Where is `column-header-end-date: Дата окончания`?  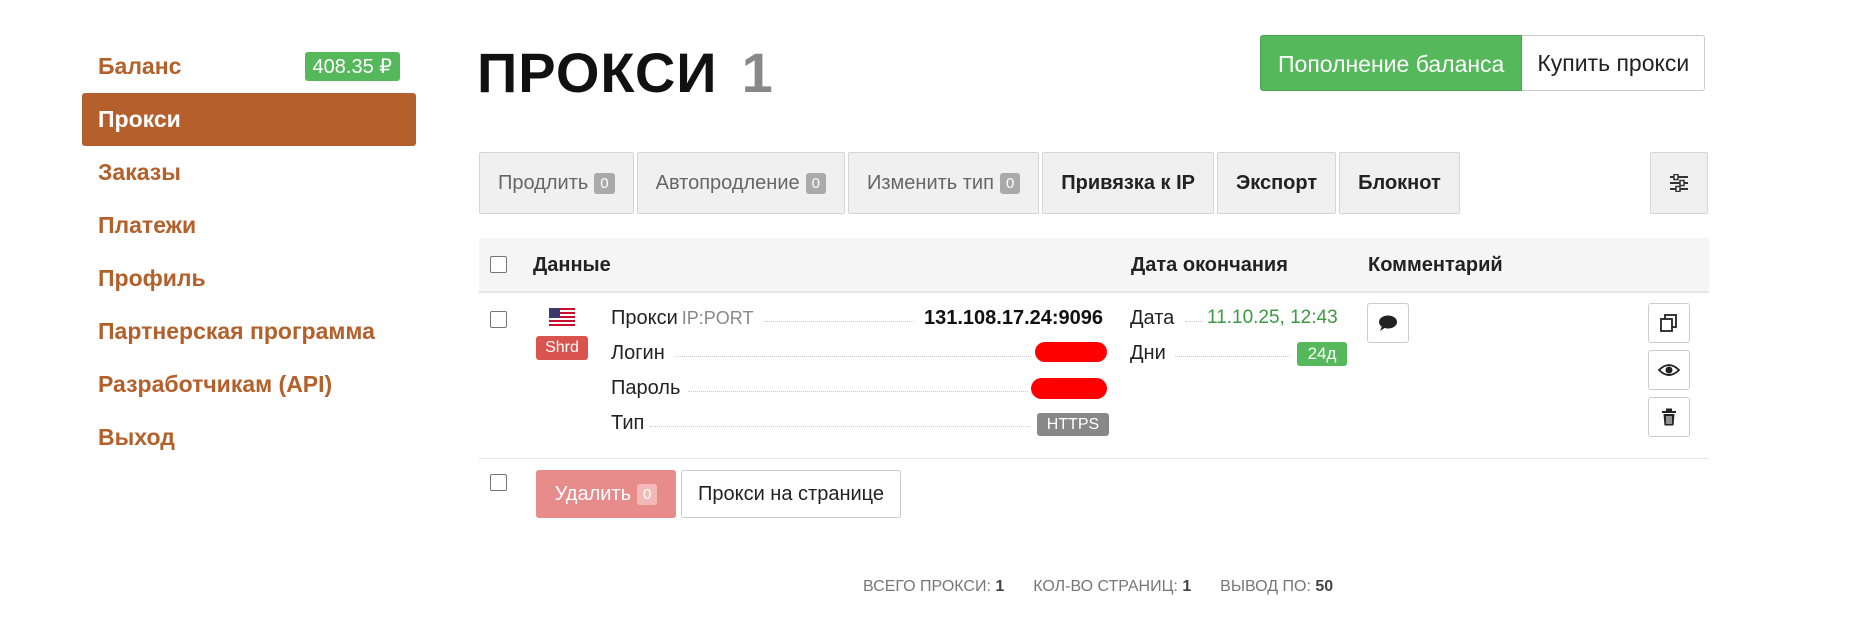 column-header-end-date: Дата окончания is located at coordinates (1209, 265).